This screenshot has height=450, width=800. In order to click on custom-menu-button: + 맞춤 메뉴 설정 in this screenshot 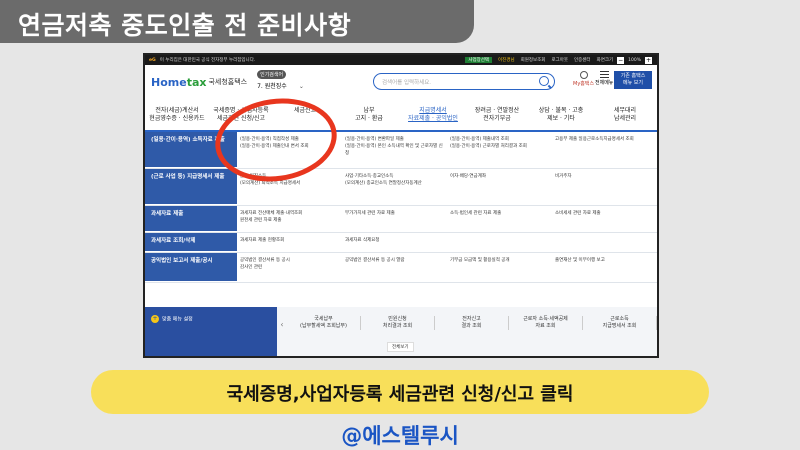, I will do `click(211, 331)`.